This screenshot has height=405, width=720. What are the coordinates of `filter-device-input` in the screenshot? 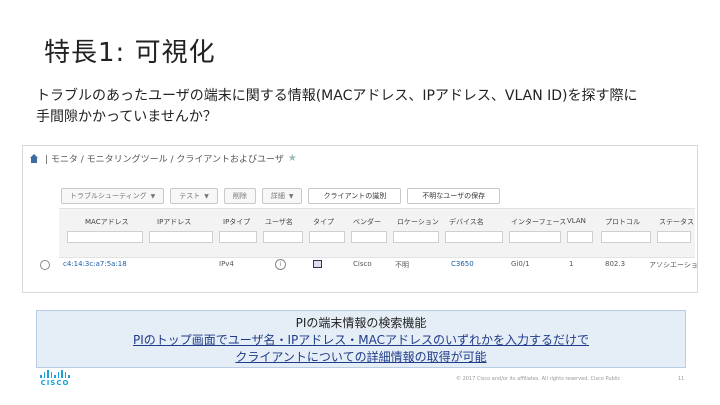 It's located at (474, 237).